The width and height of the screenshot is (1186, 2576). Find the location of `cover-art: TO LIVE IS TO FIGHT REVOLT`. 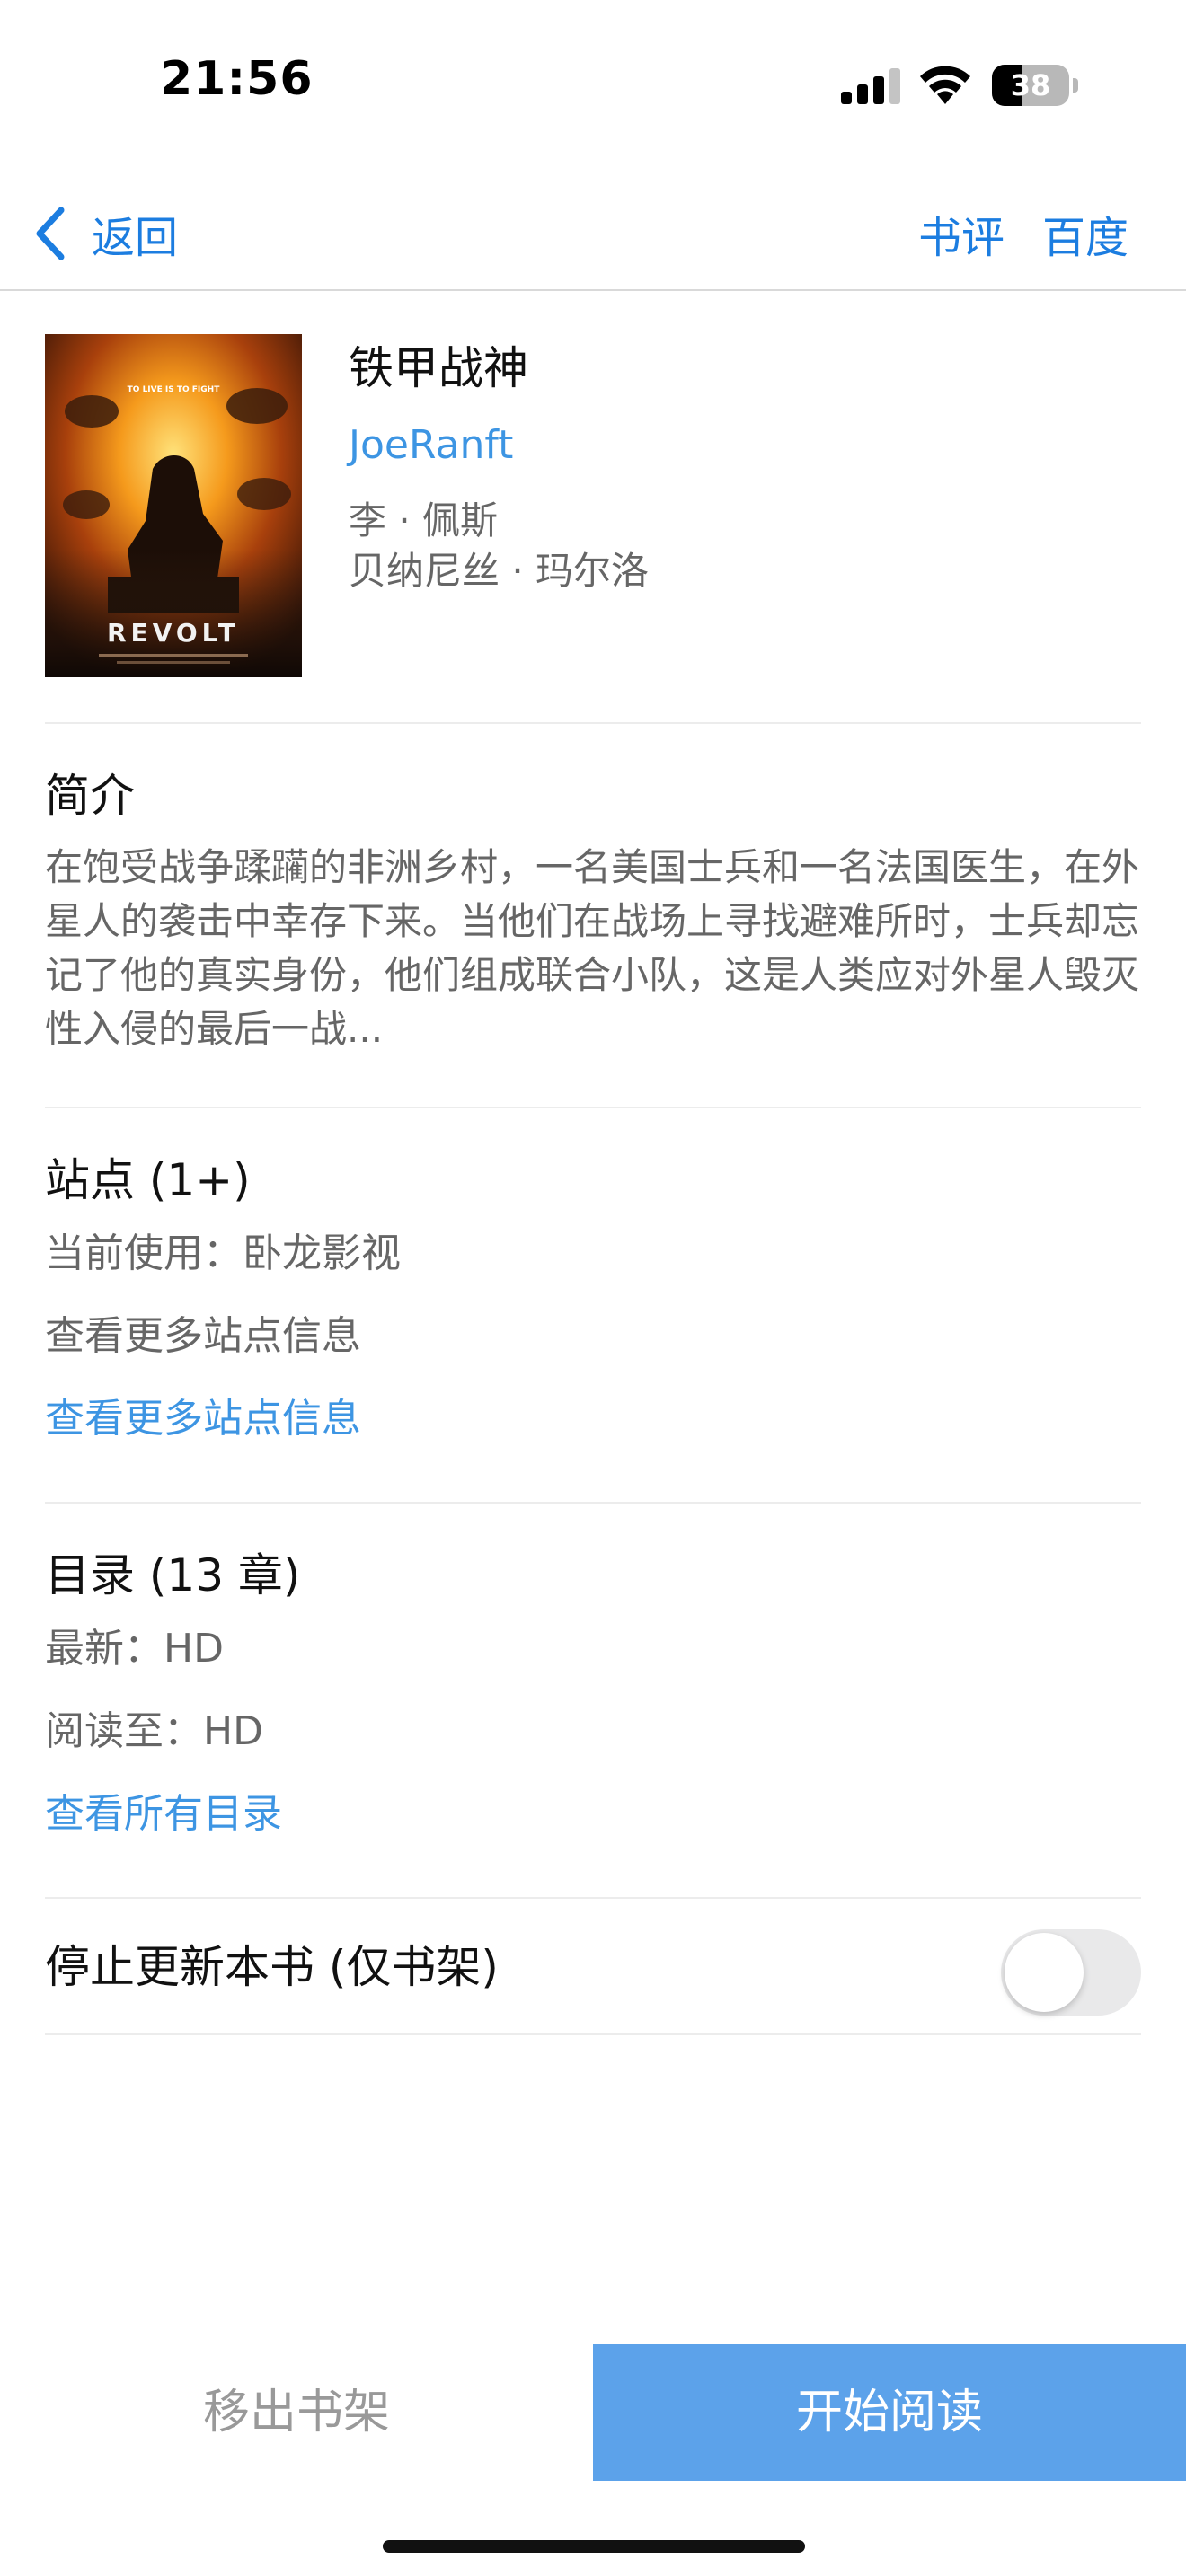

cover-art: TO LIVE IS TO FIGHT REVOLT is located at coordinates (173, 506).